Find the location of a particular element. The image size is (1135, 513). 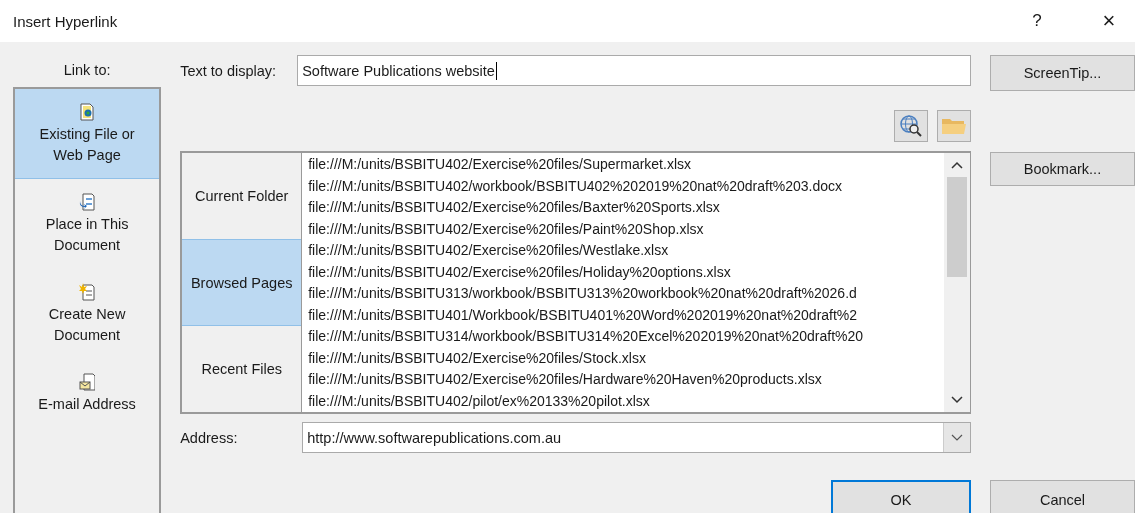

file-list-item: file:///M:/units/BSBITU313/workbook/BSBITU313%20workbook%20nat%20draft%2026.d is located at coordinates (626, 294).